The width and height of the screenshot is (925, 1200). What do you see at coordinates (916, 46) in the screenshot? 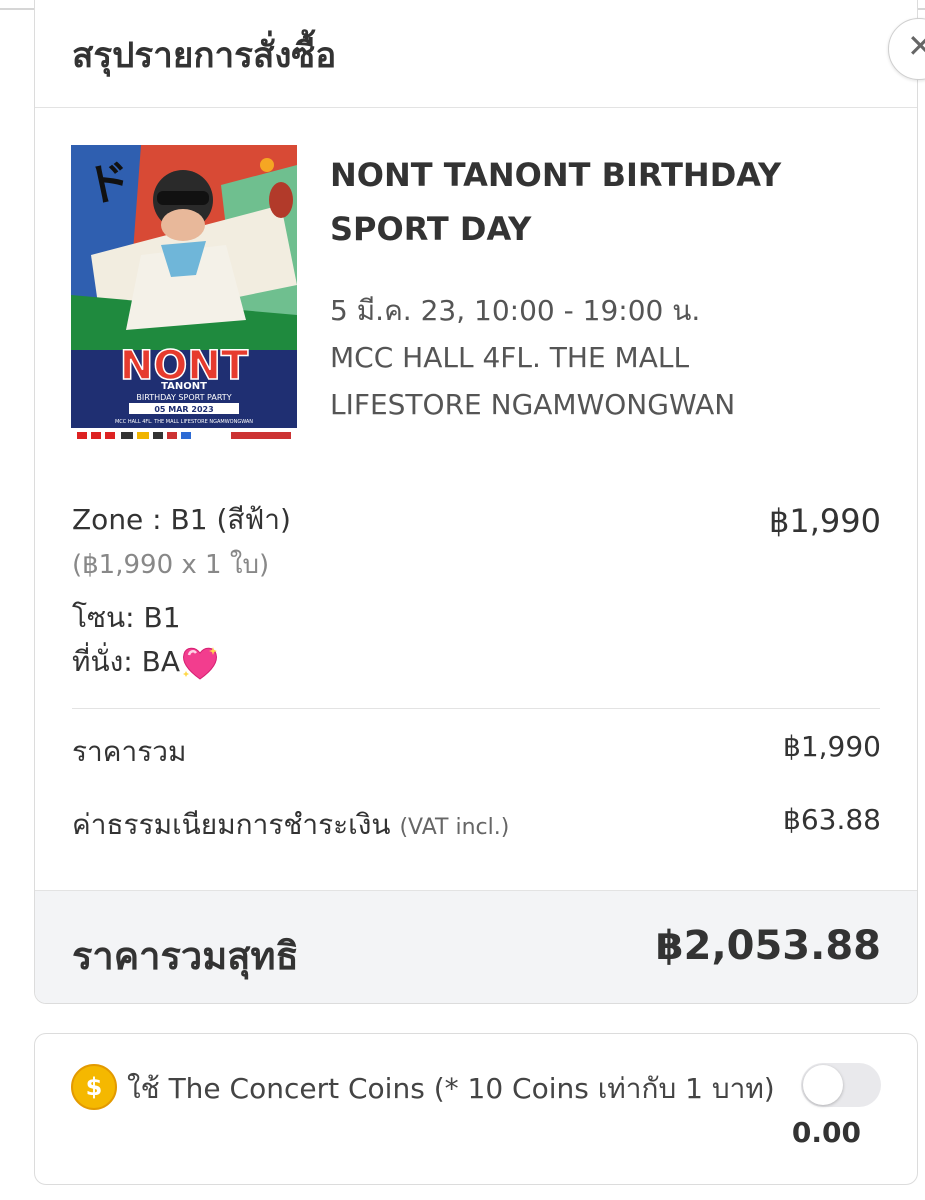
I see `close-icon: ✕` at bounding box center [916, 46].